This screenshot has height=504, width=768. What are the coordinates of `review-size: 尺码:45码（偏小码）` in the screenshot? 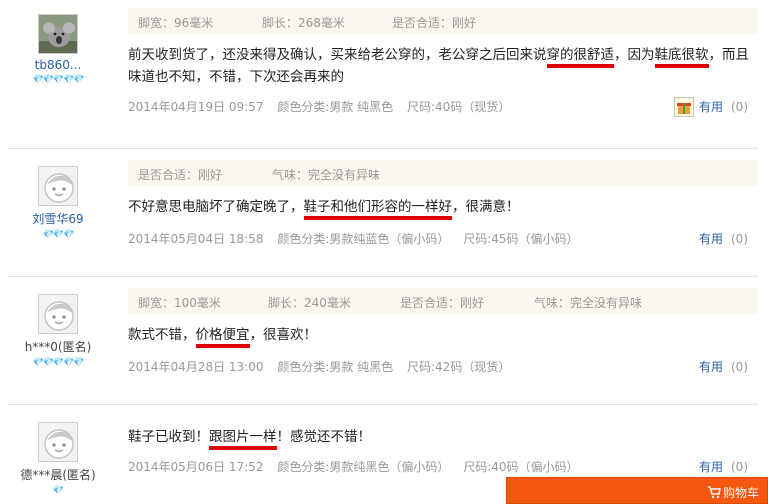 It's located at (521, 239).